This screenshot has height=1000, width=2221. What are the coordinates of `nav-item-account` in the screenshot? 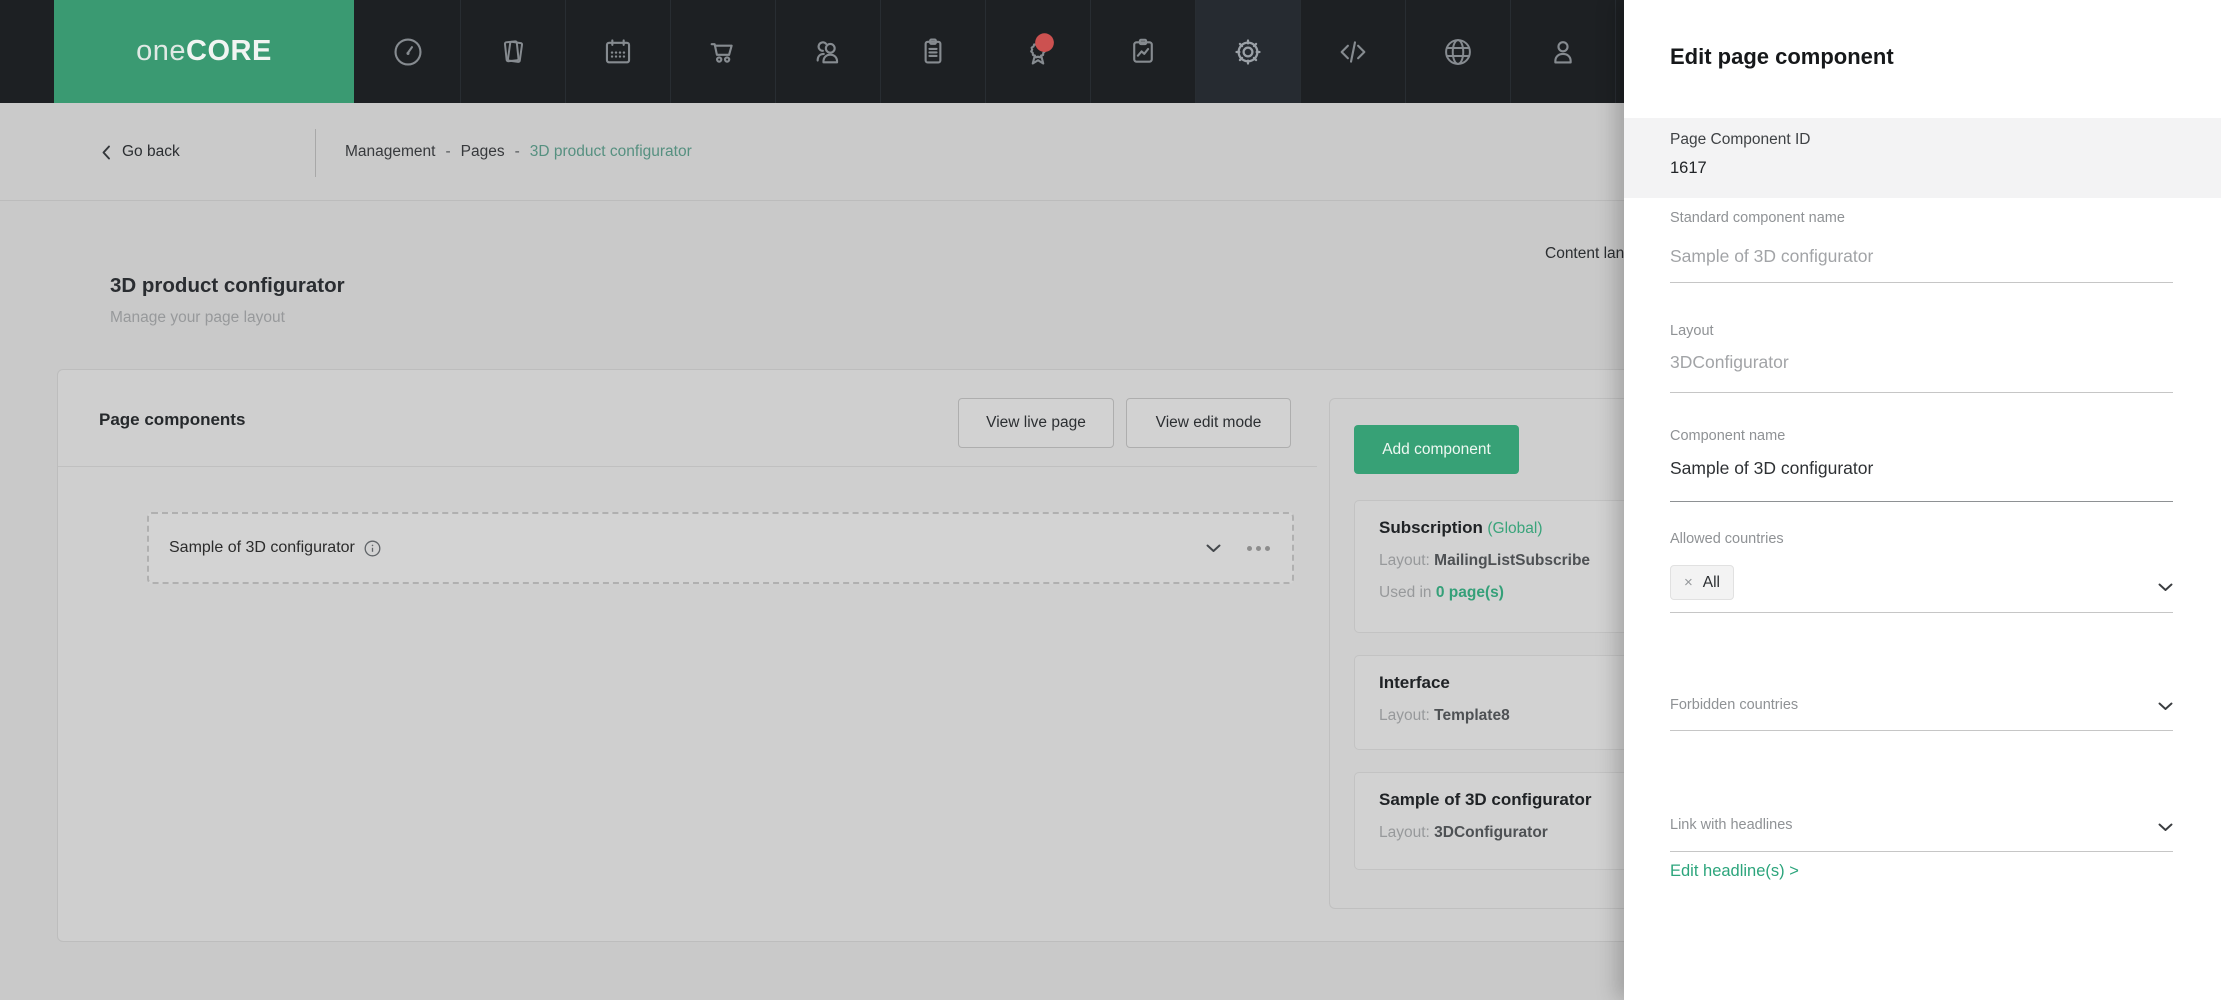 It's located at (1563, 51).